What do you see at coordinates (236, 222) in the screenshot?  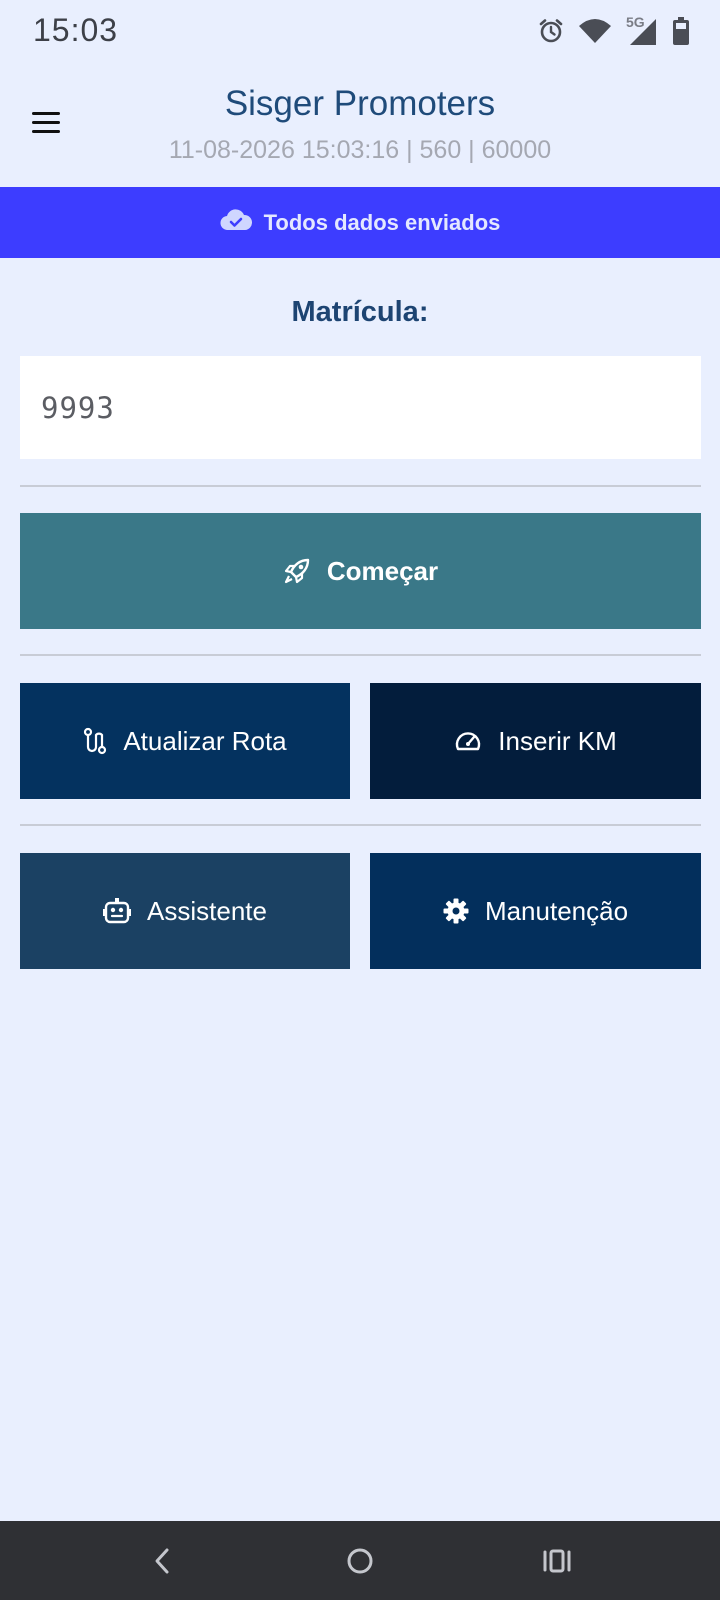 I see `cloud-check-icon` at bounding box center [236, 222].